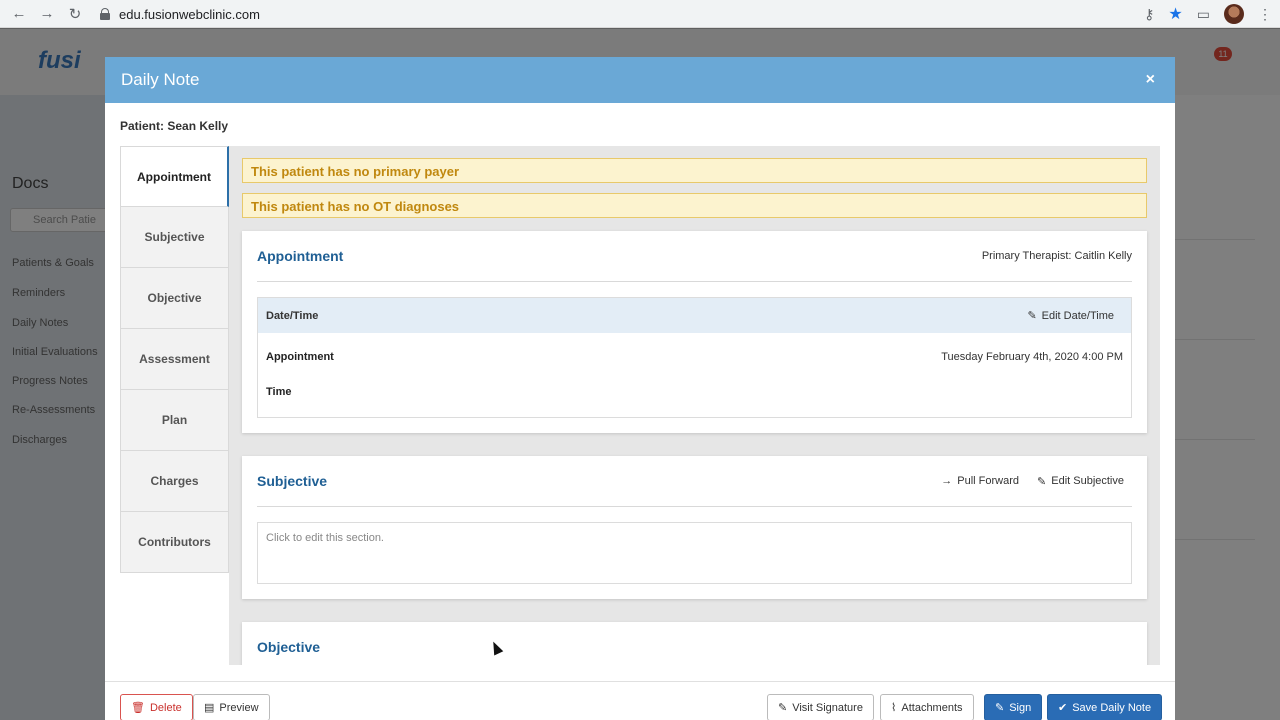  I want to click on reader-icon: ▭, so click(1203, 14).